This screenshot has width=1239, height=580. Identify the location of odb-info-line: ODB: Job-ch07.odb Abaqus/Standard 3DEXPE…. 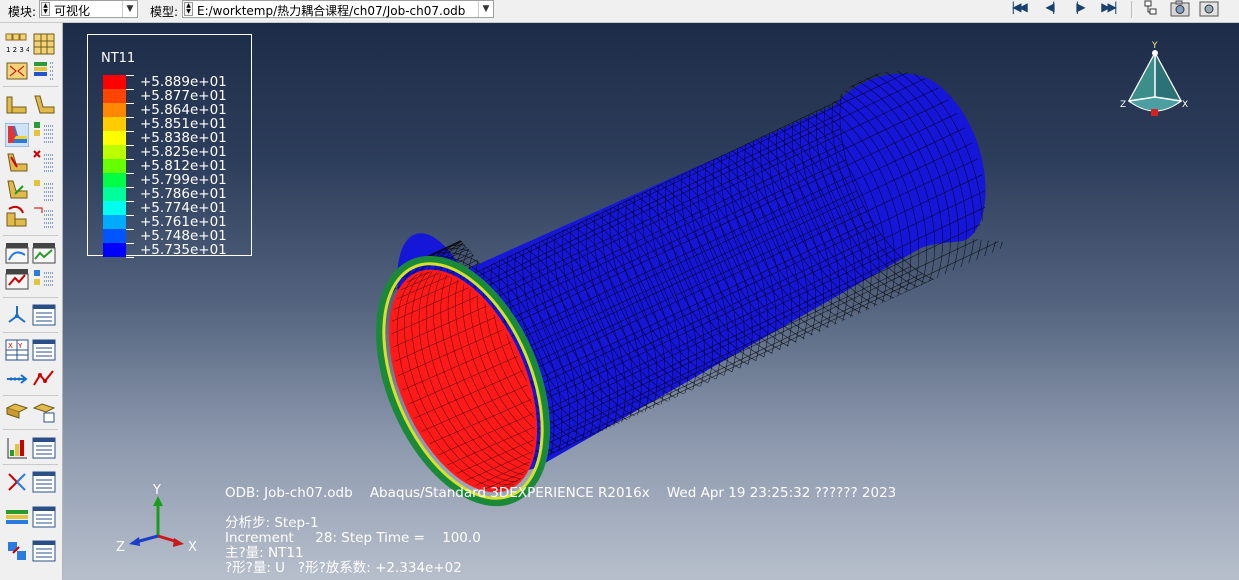
(561, 493).